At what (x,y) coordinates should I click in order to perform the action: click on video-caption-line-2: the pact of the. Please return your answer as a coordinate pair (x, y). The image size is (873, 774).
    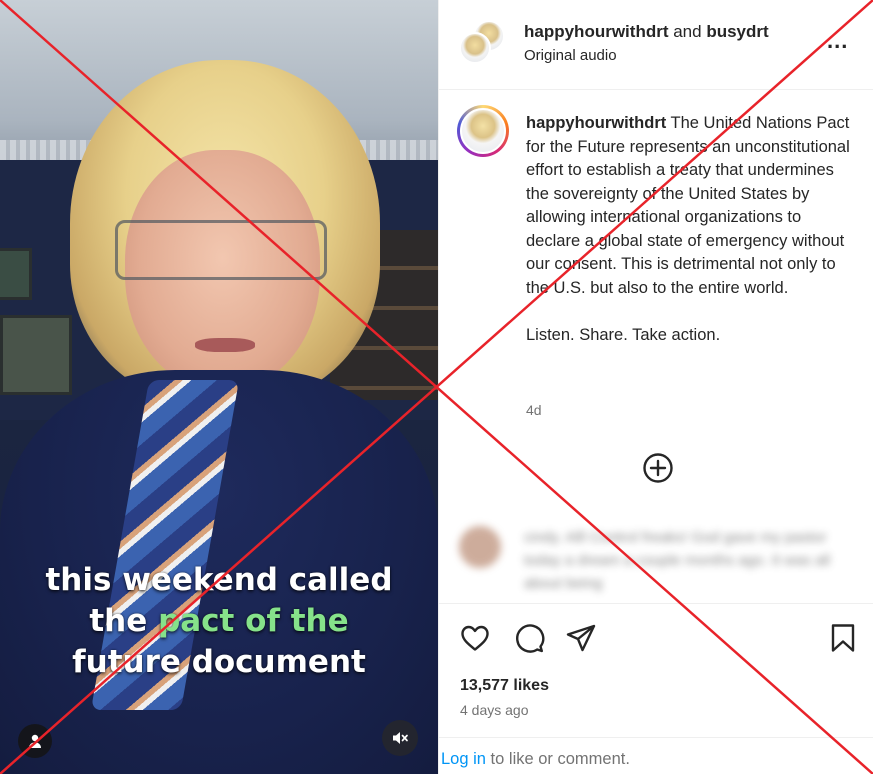
    Looking at the image, I should click on (219, 621).